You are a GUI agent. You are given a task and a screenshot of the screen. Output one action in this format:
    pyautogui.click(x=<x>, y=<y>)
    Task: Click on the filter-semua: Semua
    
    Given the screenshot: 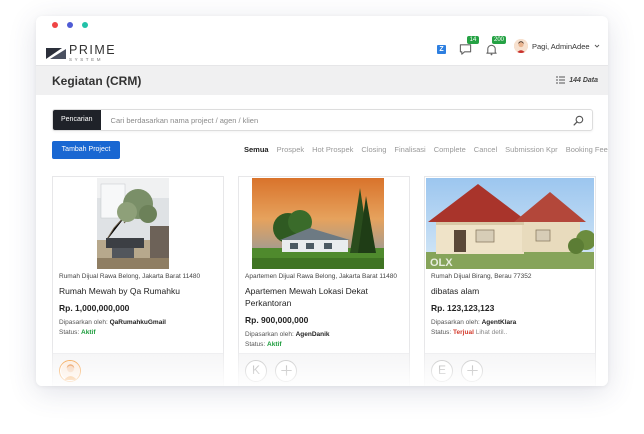 What is the action you would take?
    pyautogui.click(x=256, y=149)
    